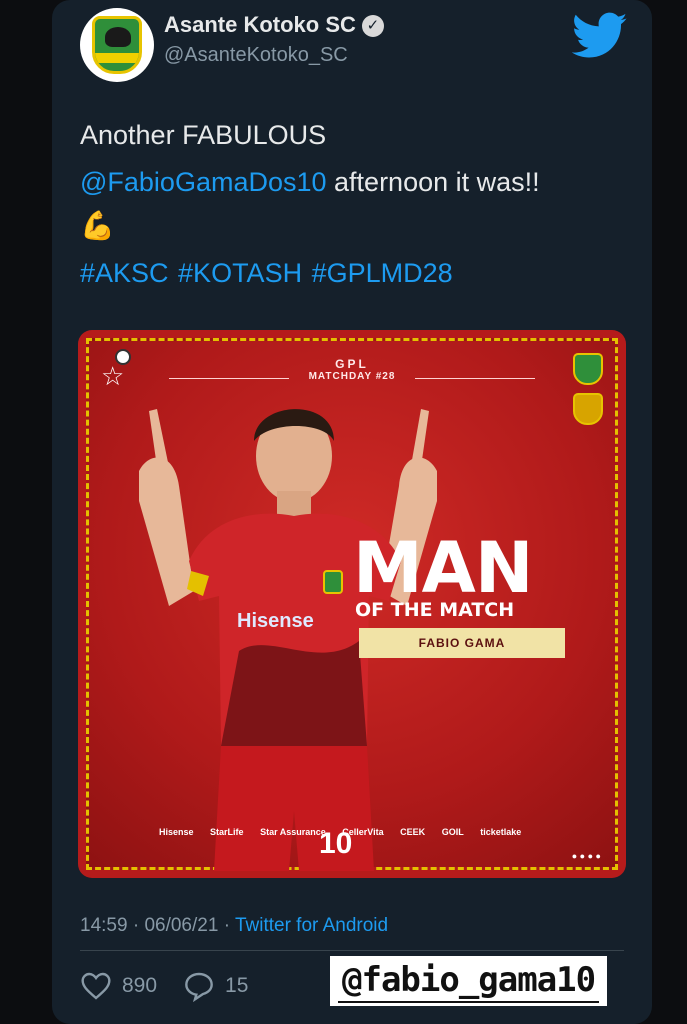 This screenshot has width=687, height=1024. What do you see at coordinates (177, 986) in the screenshot?
I see `tweet-actions: 890 15` at bounding box center [177, 986].